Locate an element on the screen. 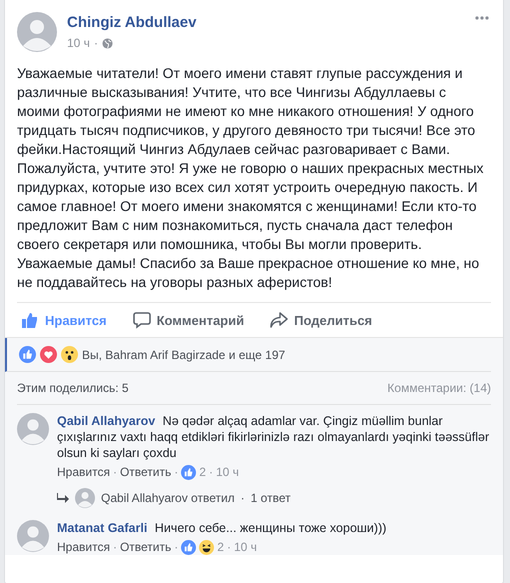 Image resolution: width=510 pixels, height=583 pixels. shares-count: Этим поделились: 5 is located at coordinates (73, 388).